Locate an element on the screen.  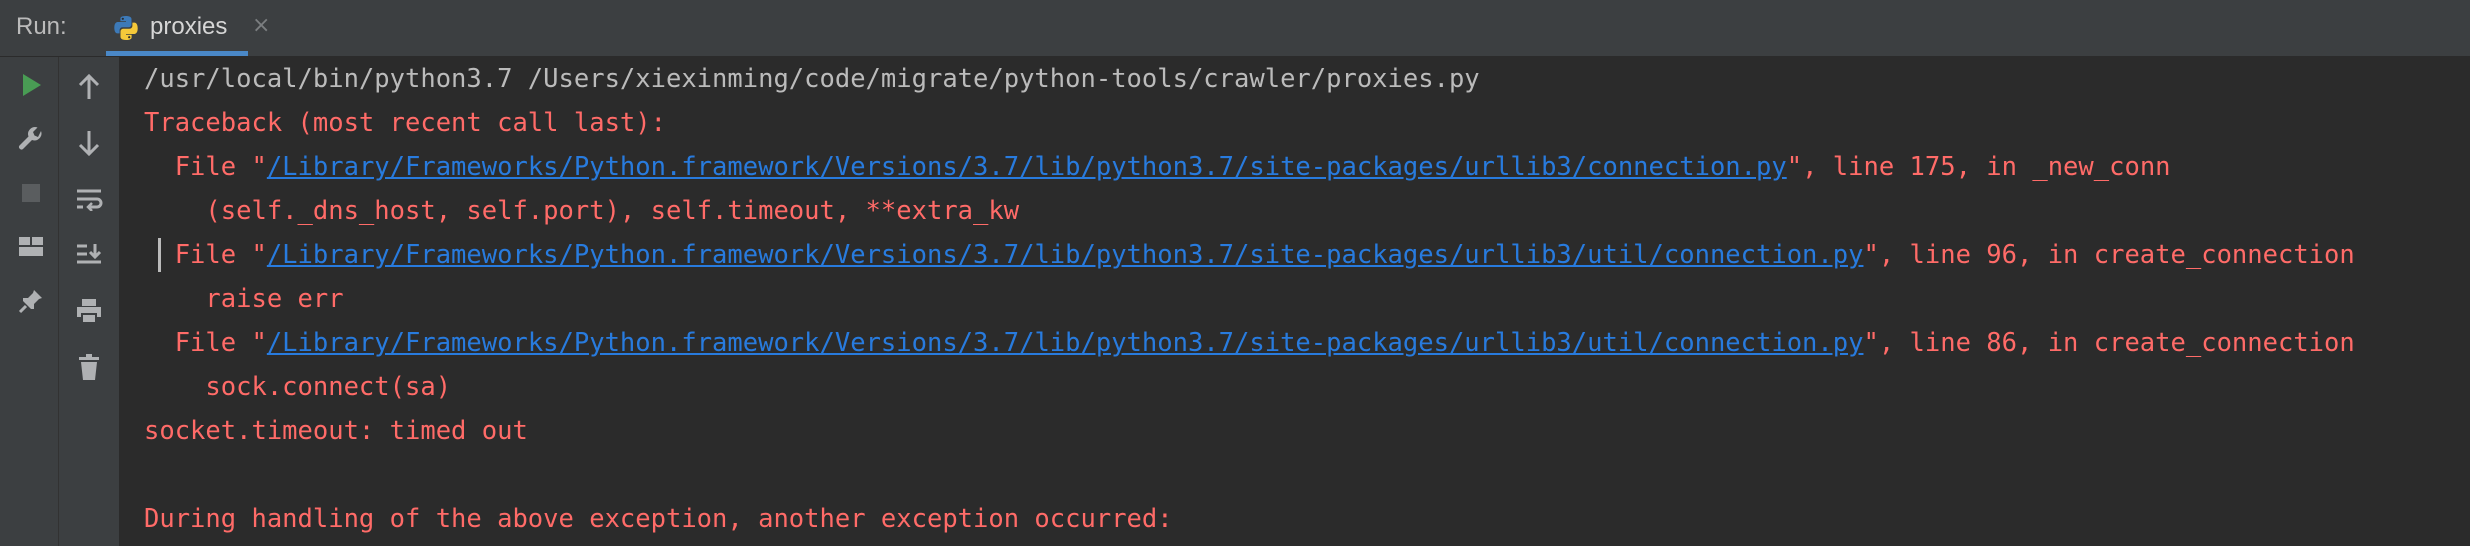
run-label: Run: is located at coordinates (41, 26).